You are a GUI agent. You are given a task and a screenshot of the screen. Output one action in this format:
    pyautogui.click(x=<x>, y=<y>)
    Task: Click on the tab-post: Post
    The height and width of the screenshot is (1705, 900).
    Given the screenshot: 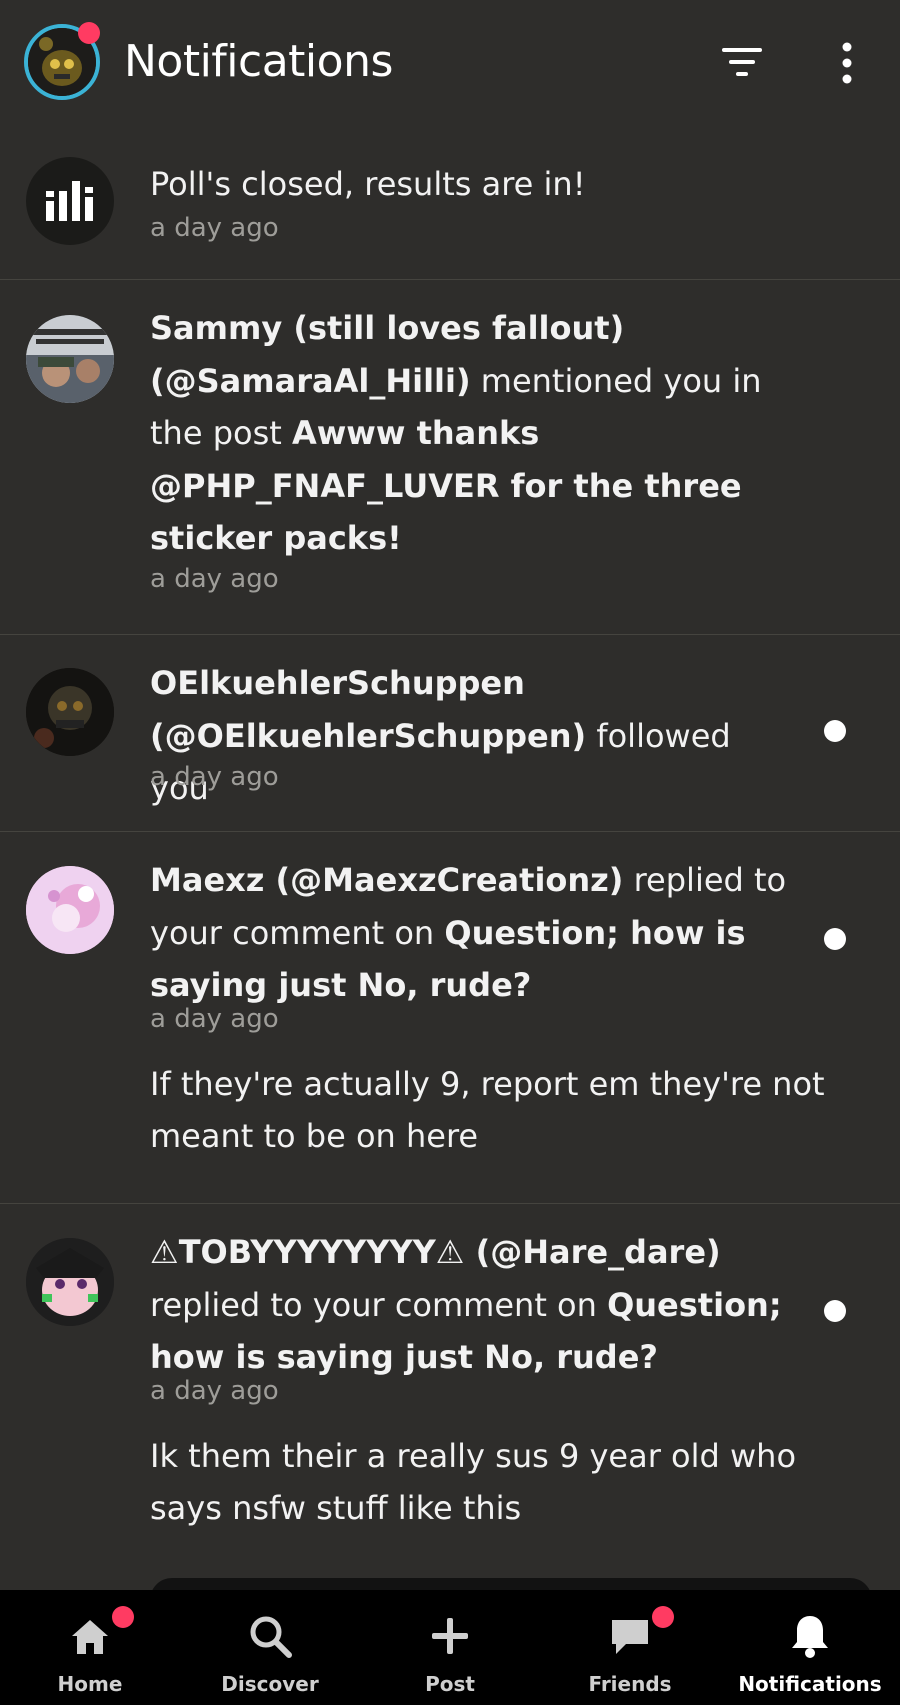 What is the action you would take?
    pyautogui.click(x=450, y=1647)
    